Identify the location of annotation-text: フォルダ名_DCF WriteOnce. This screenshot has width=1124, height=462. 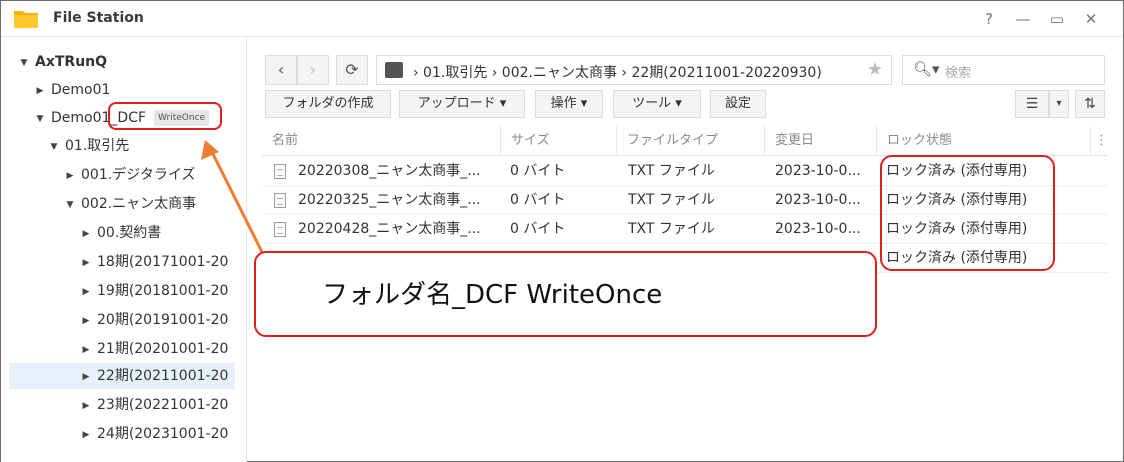
(492, 295).